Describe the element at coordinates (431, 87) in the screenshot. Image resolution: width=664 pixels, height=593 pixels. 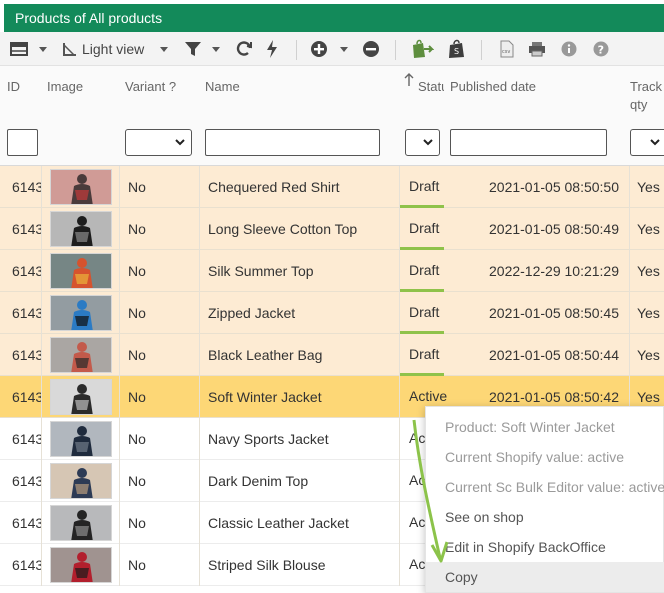
I see `column-header-status: Statu` at that location.